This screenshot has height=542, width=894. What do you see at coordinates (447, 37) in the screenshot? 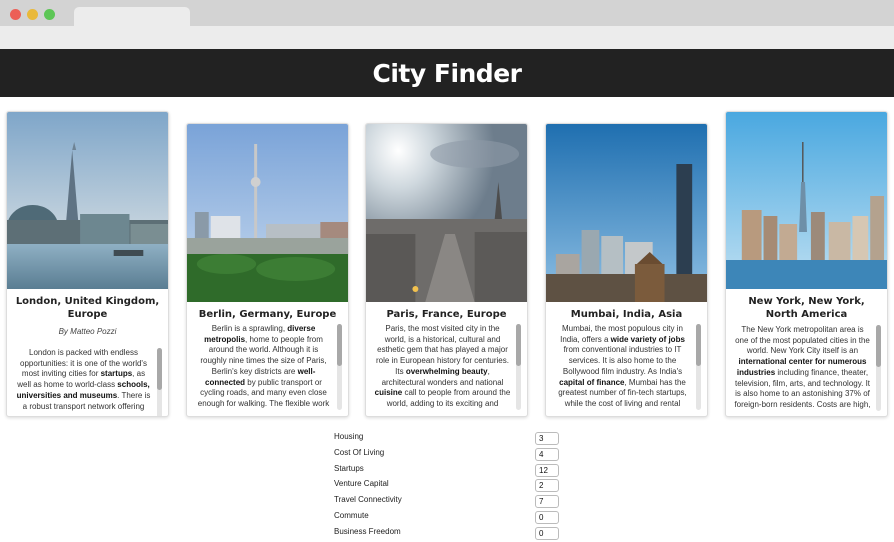
I see `browser-toolbar` at bounding box center [447, 37].